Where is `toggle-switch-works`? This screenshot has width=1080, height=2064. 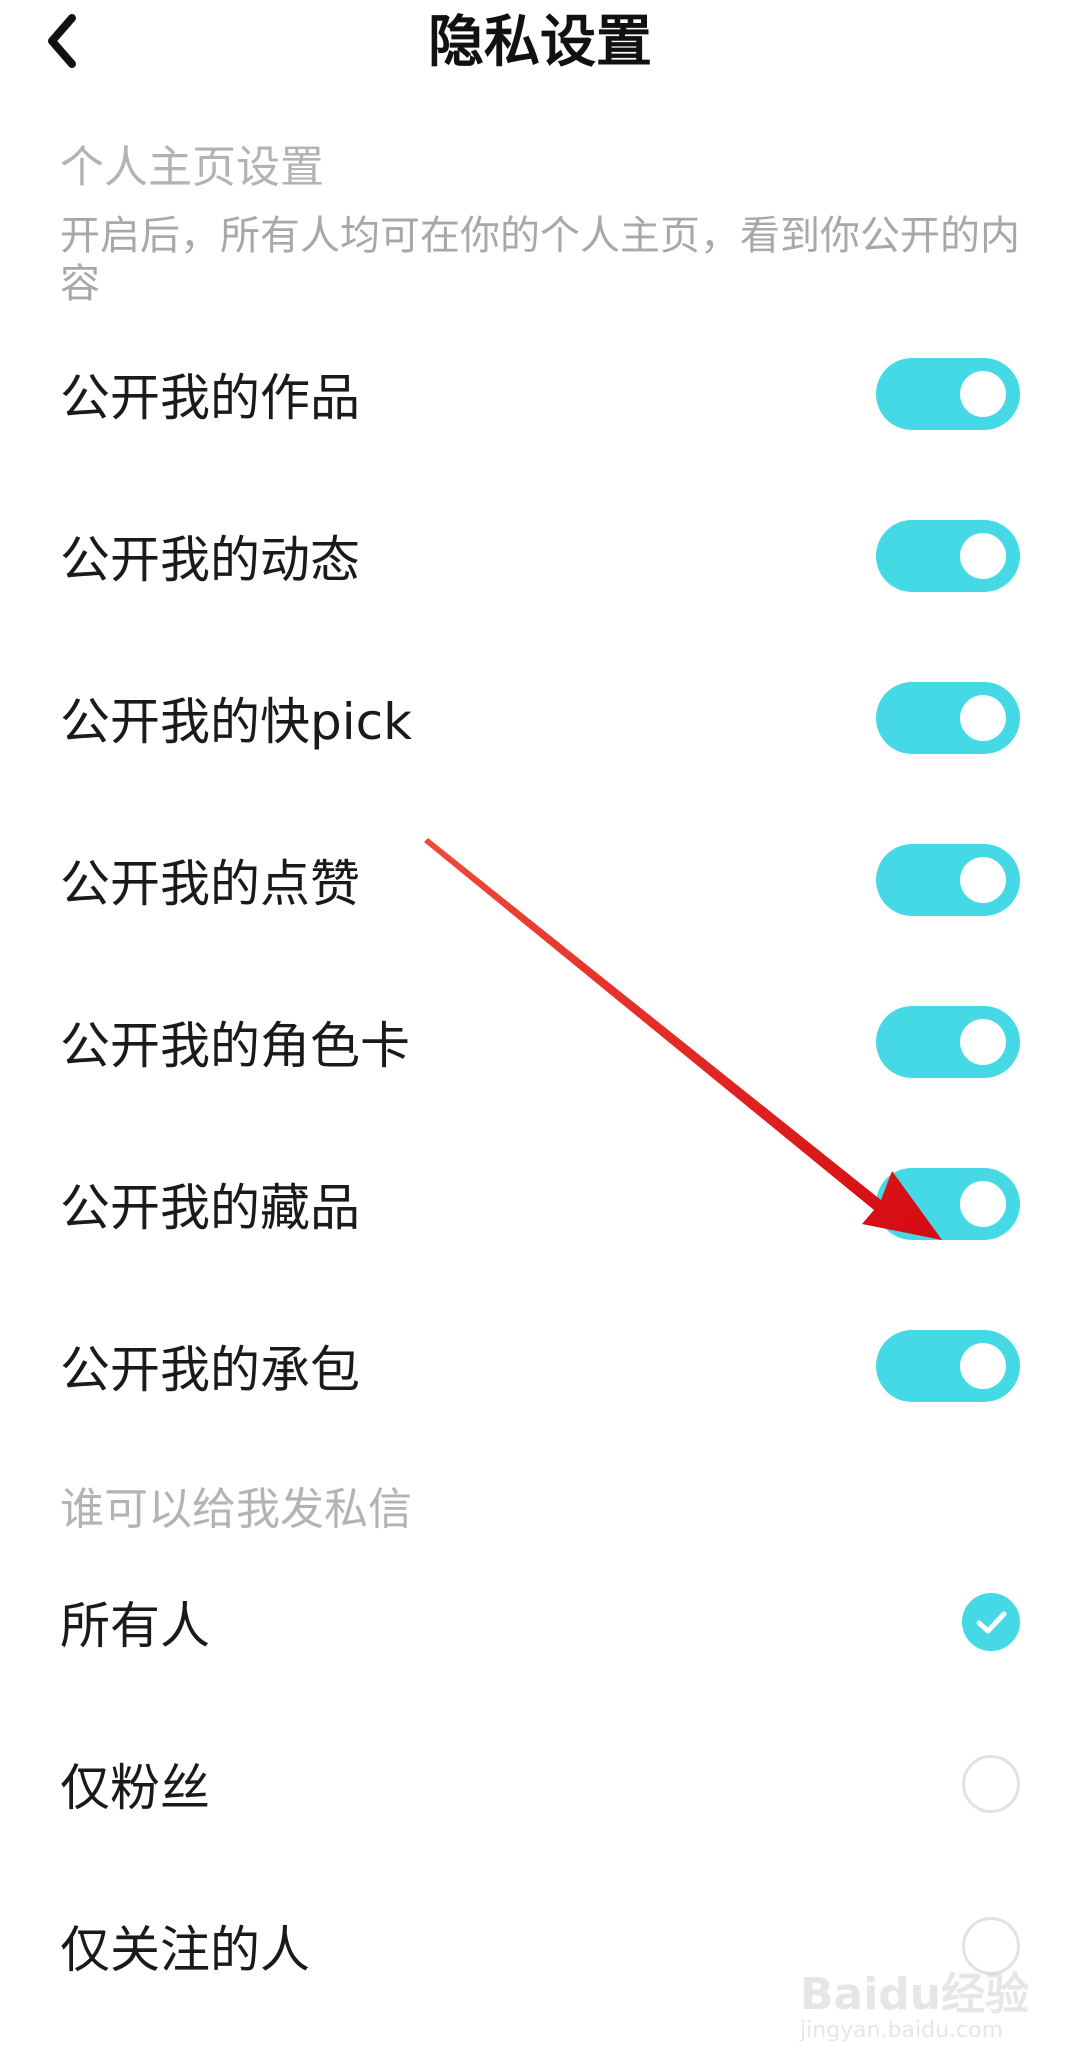
toggle-switch-works is located at coordinates (948, 394).